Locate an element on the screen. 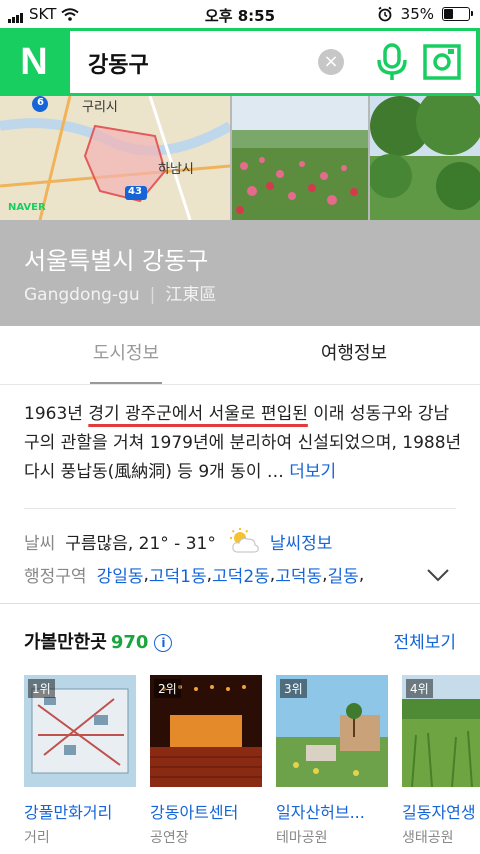 The image size is (480, 854). place-card: 4위 길동자연생 생태공원 is located at coordinates (441, 761).